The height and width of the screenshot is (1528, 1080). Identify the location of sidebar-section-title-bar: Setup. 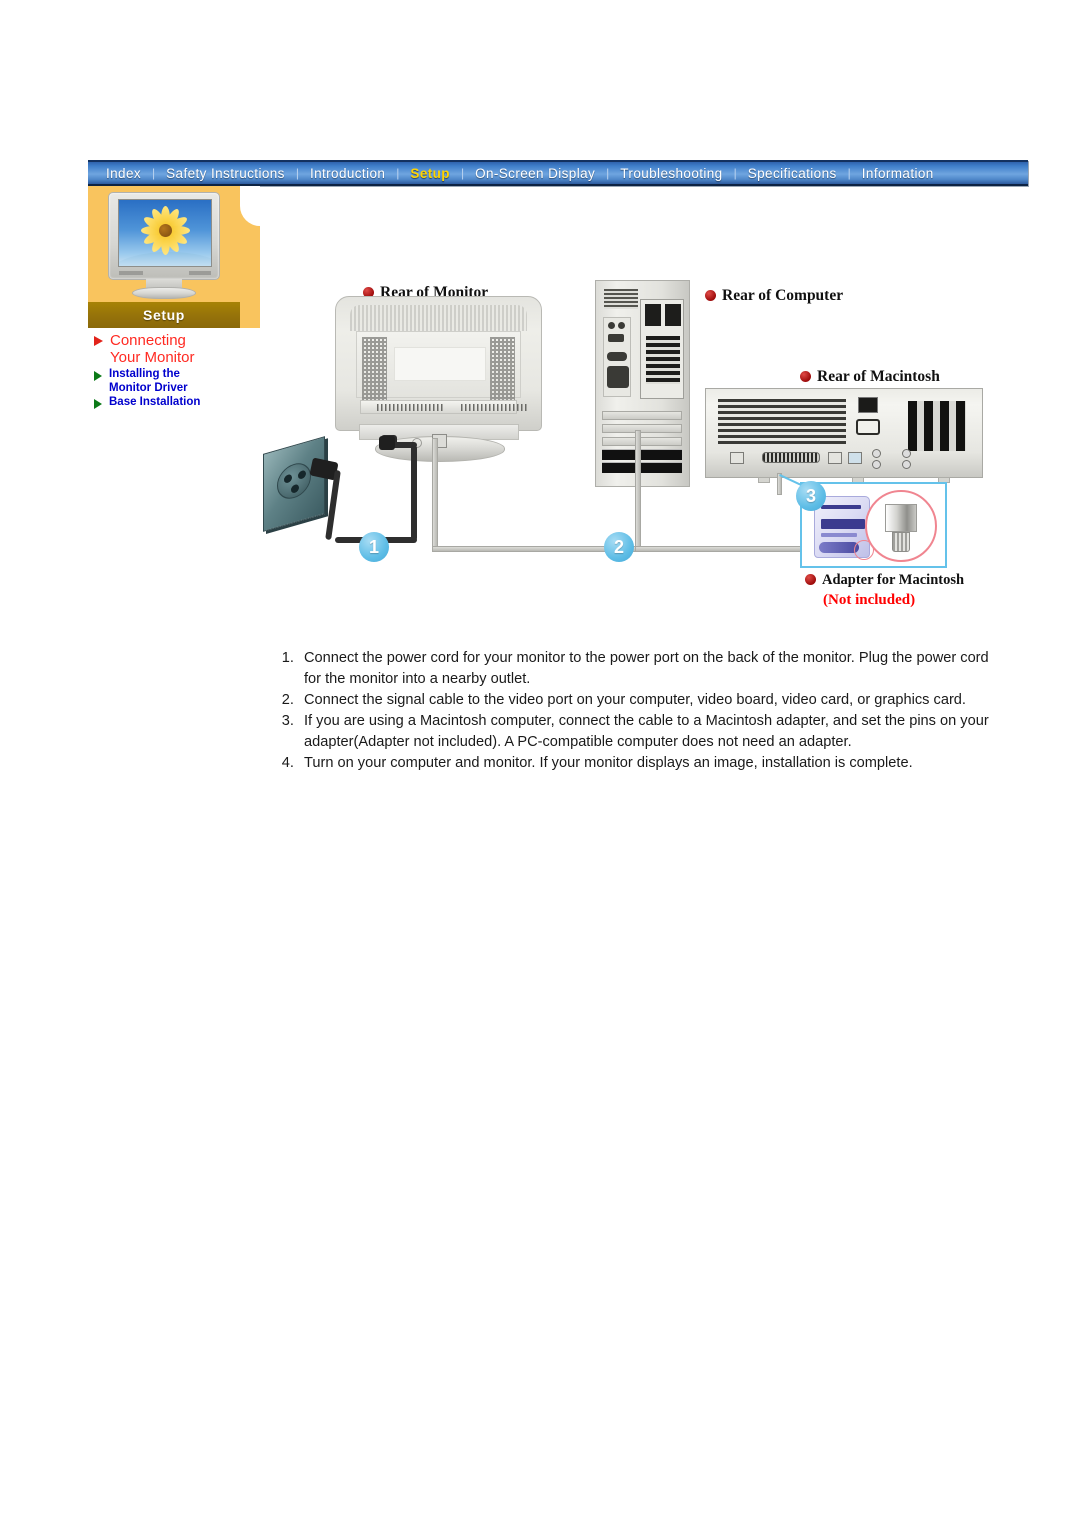
(164, 315).